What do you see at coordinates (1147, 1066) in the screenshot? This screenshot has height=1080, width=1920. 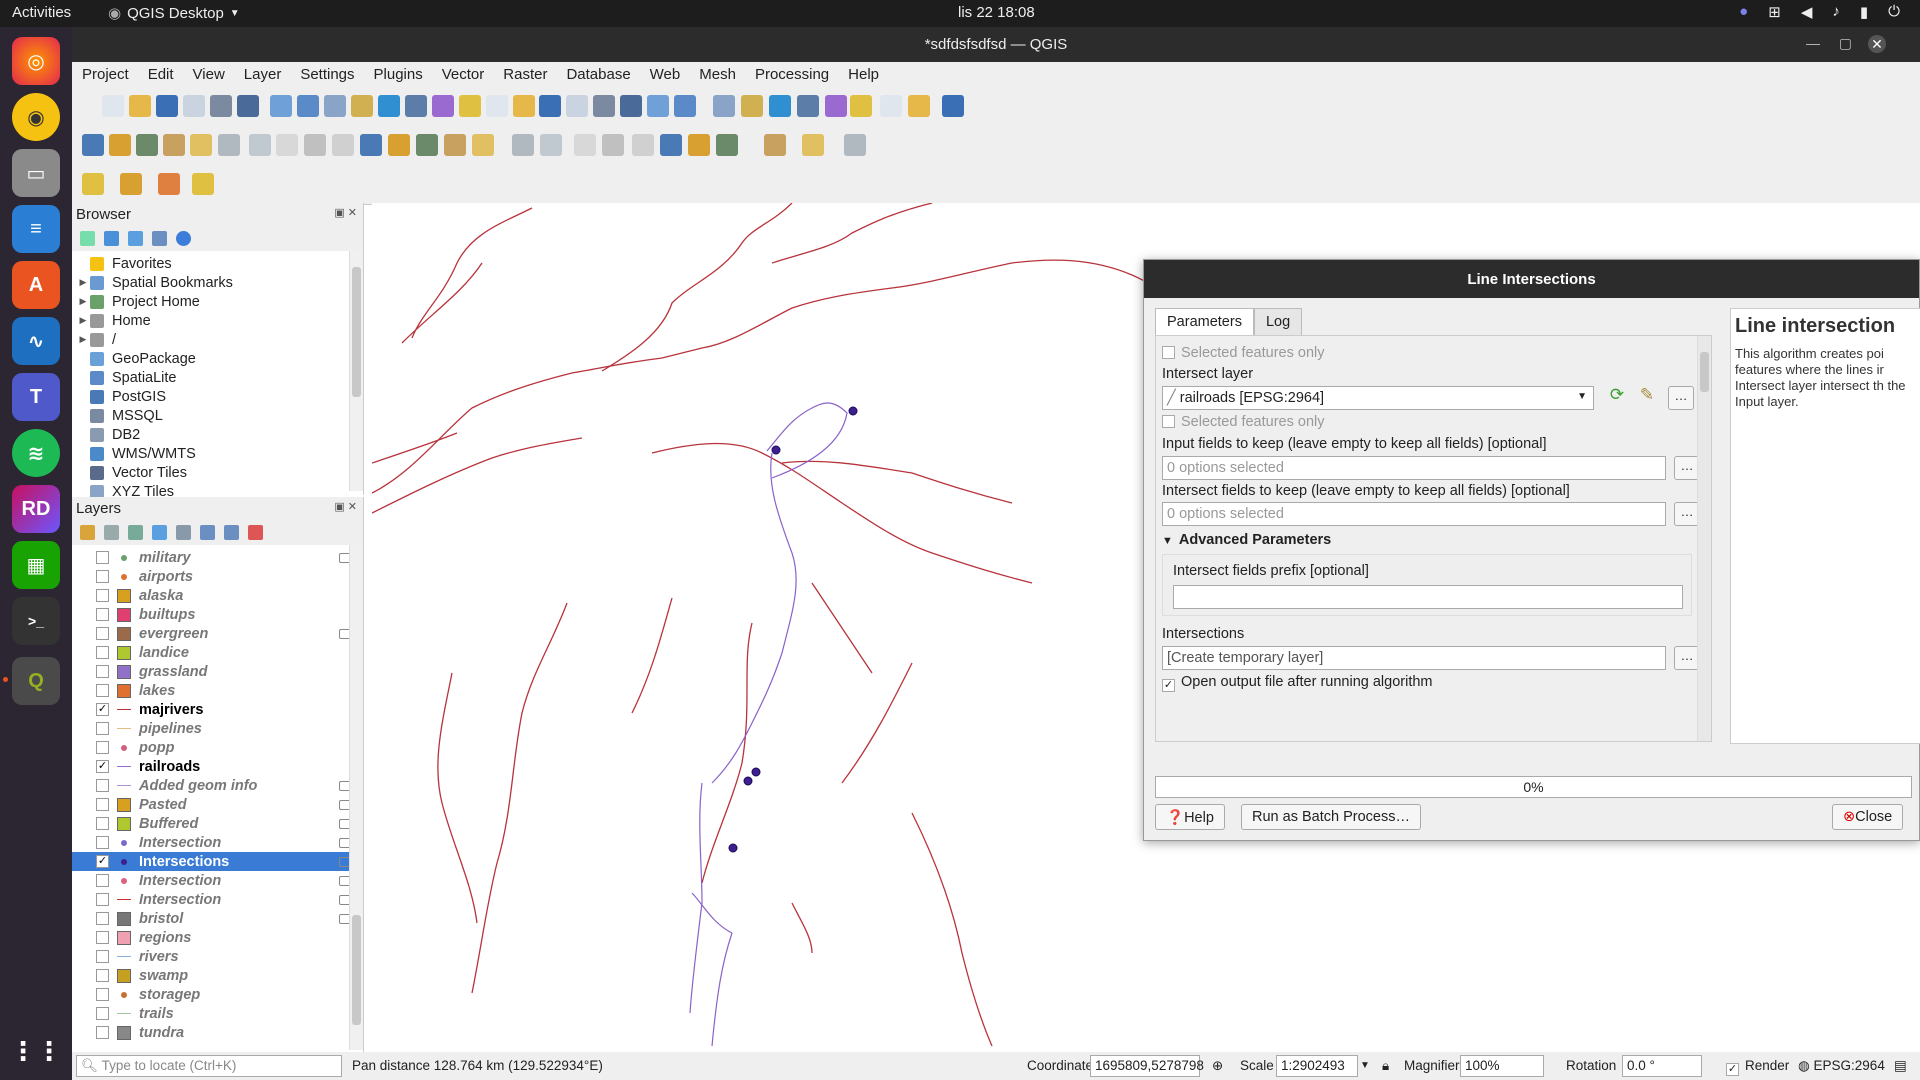 I see `coordinate-input: 1695809,5278798` at bounding box center [1147, 1066].